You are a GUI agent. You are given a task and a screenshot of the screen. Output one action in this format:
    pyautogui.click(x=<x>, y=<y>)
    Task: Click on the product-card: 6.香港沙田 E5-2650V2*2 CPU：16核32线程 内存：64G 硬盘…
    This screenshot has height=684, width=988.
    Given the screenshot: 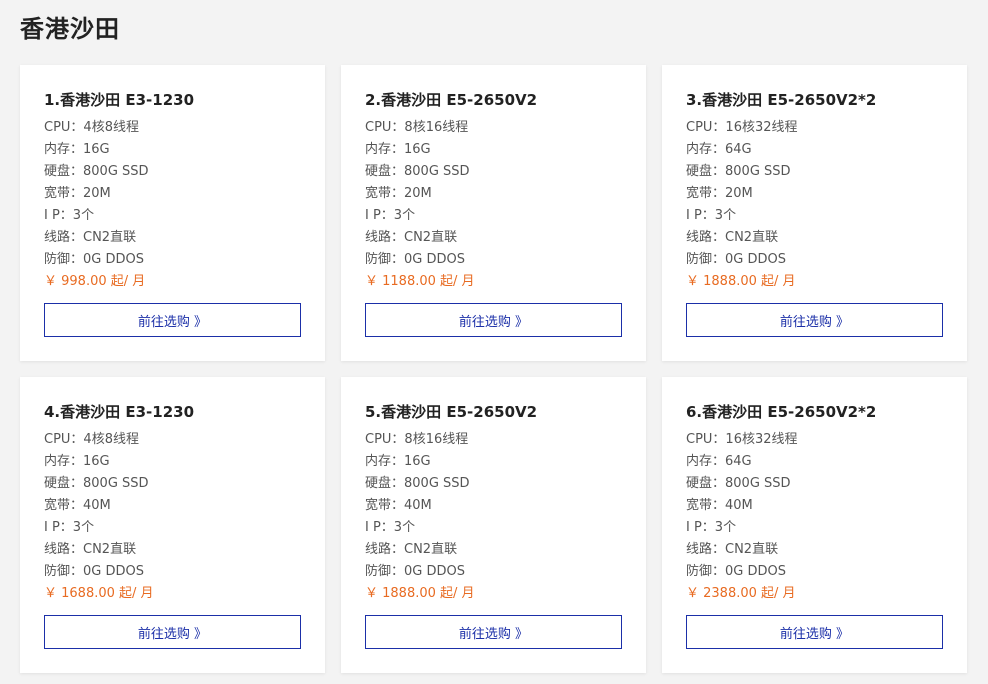 What is the action you would take?
    pyautogui.click(x=814, y=525)
    